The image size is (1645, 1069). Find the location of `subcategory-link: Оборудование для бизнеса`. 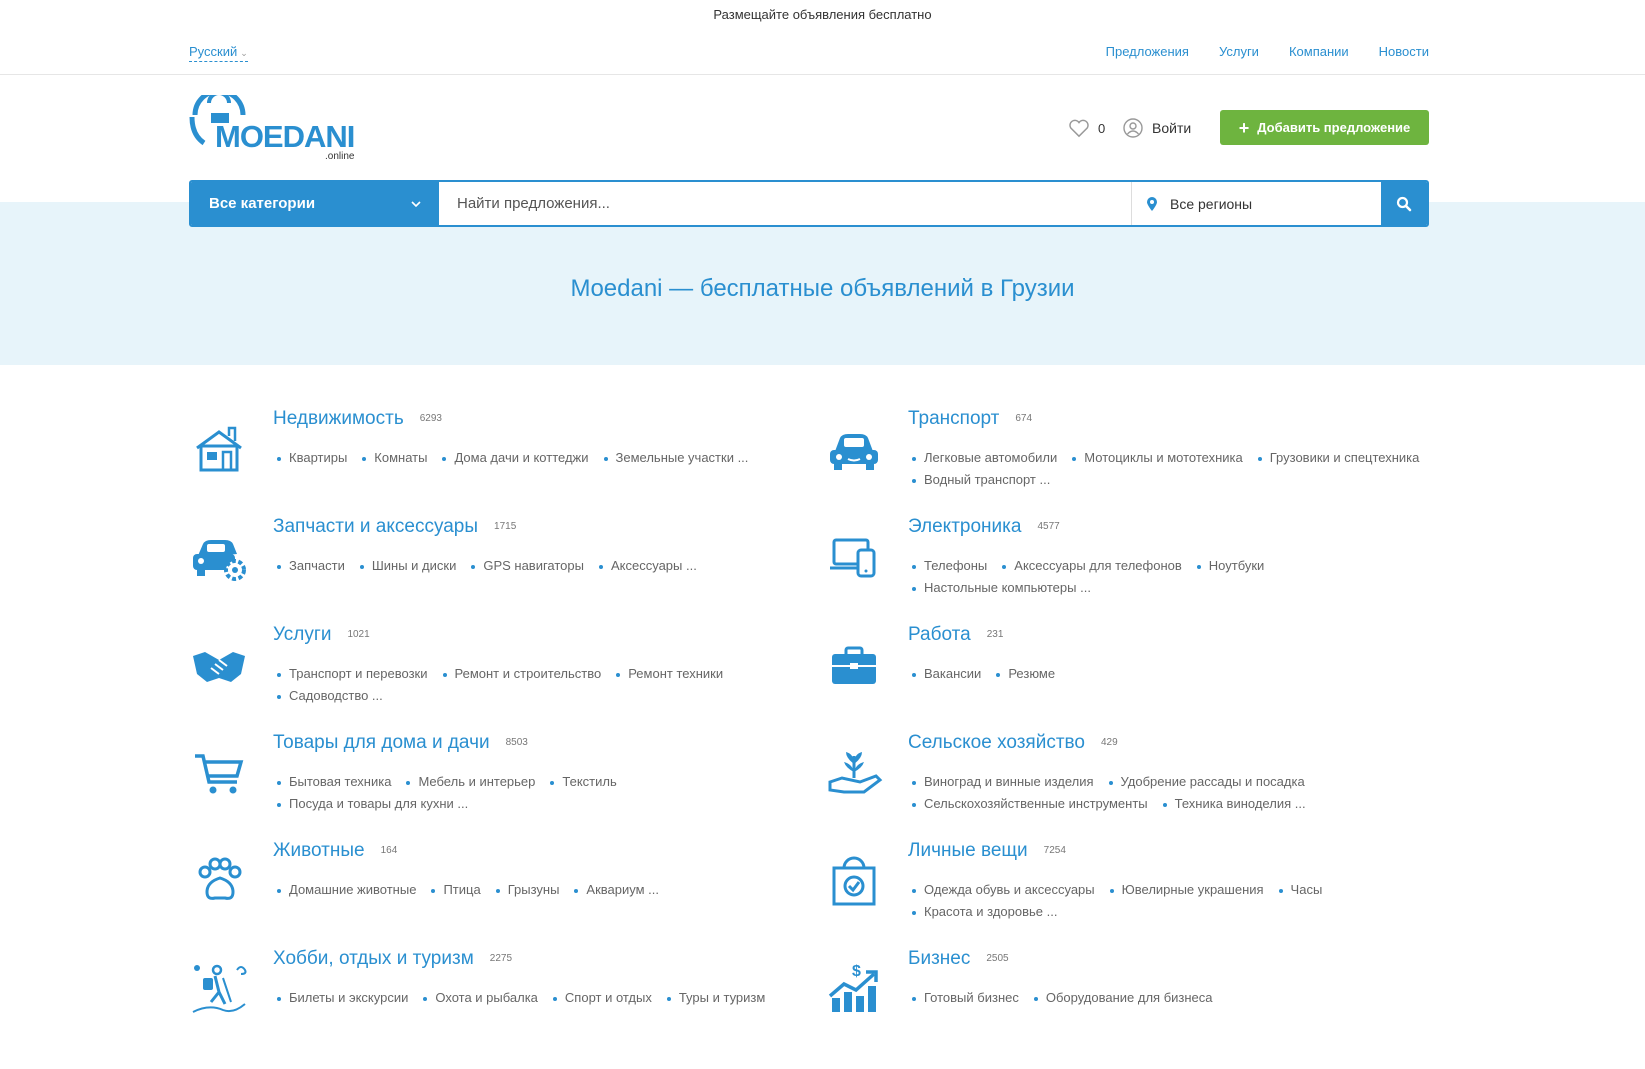

subcategory-link: Оборудование для бизнеса is located at coordinates (1121, 998).